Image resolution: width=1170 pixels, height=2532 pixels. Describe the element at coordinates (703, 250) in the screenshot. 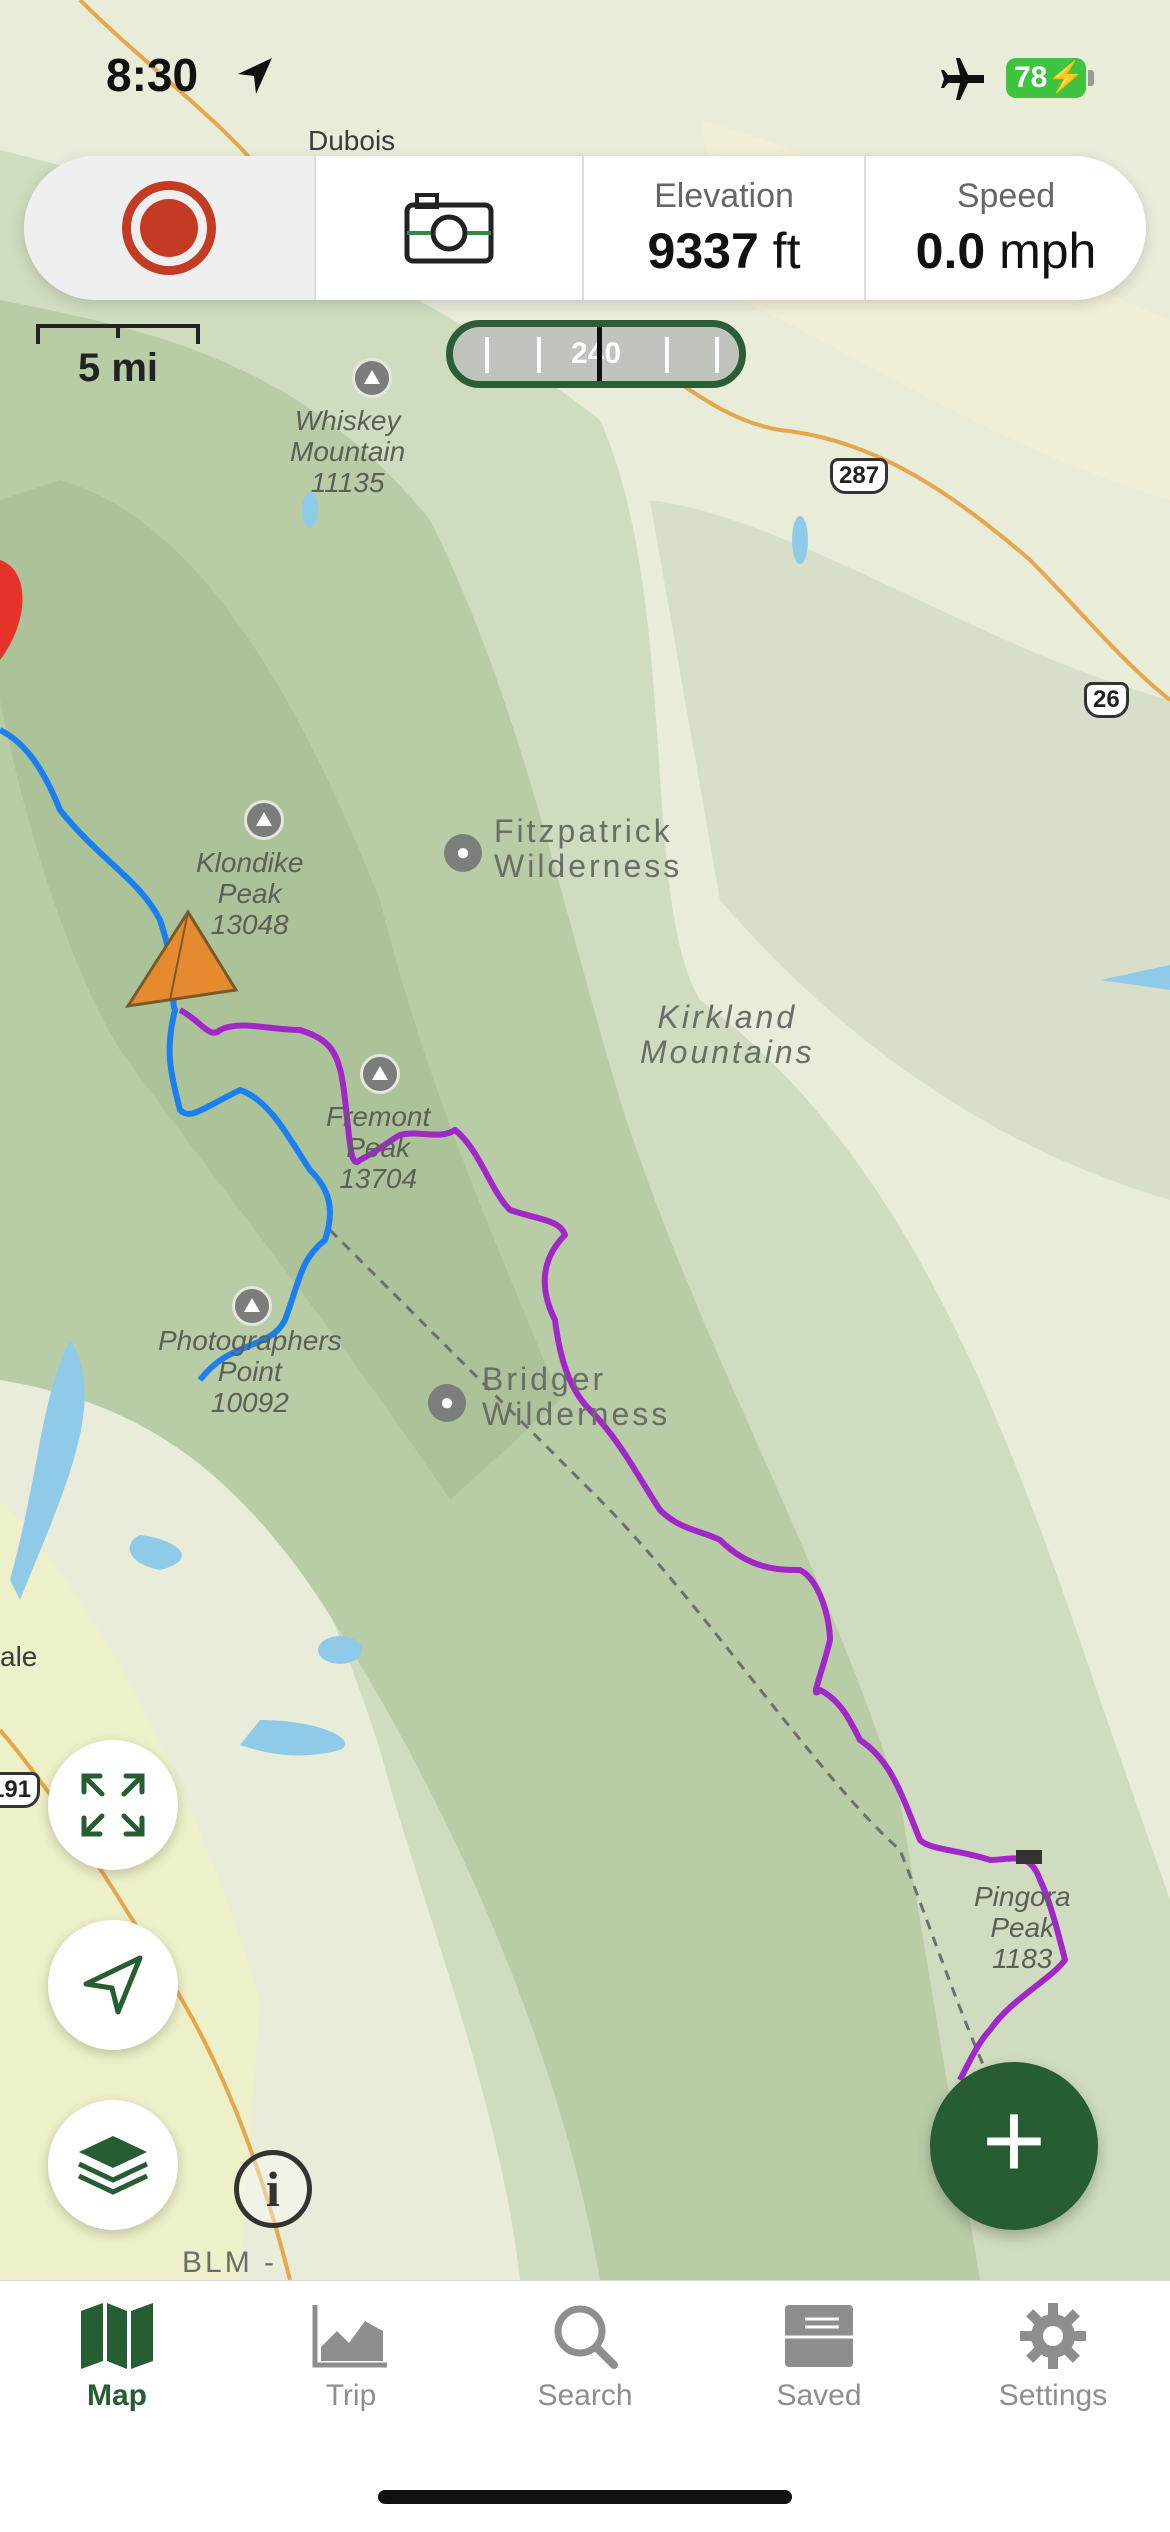

I see `elevation-value: 9337` at that location.